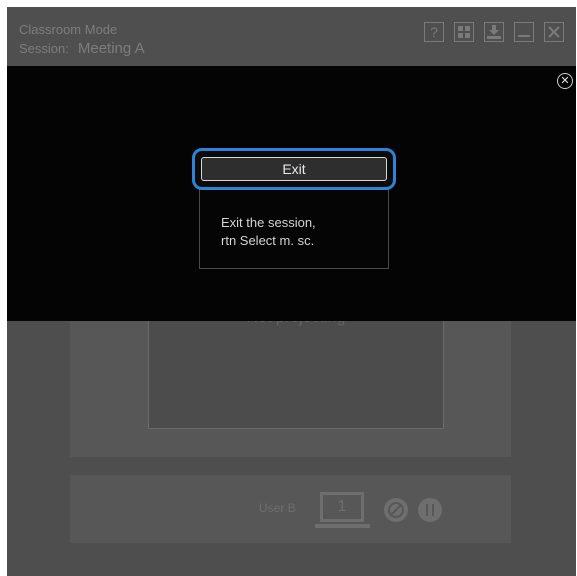 This screenshot has height=576, width=577. I want to click on title-bar: Classroom Mode Session: Meeting A ?, so click(291, 36).